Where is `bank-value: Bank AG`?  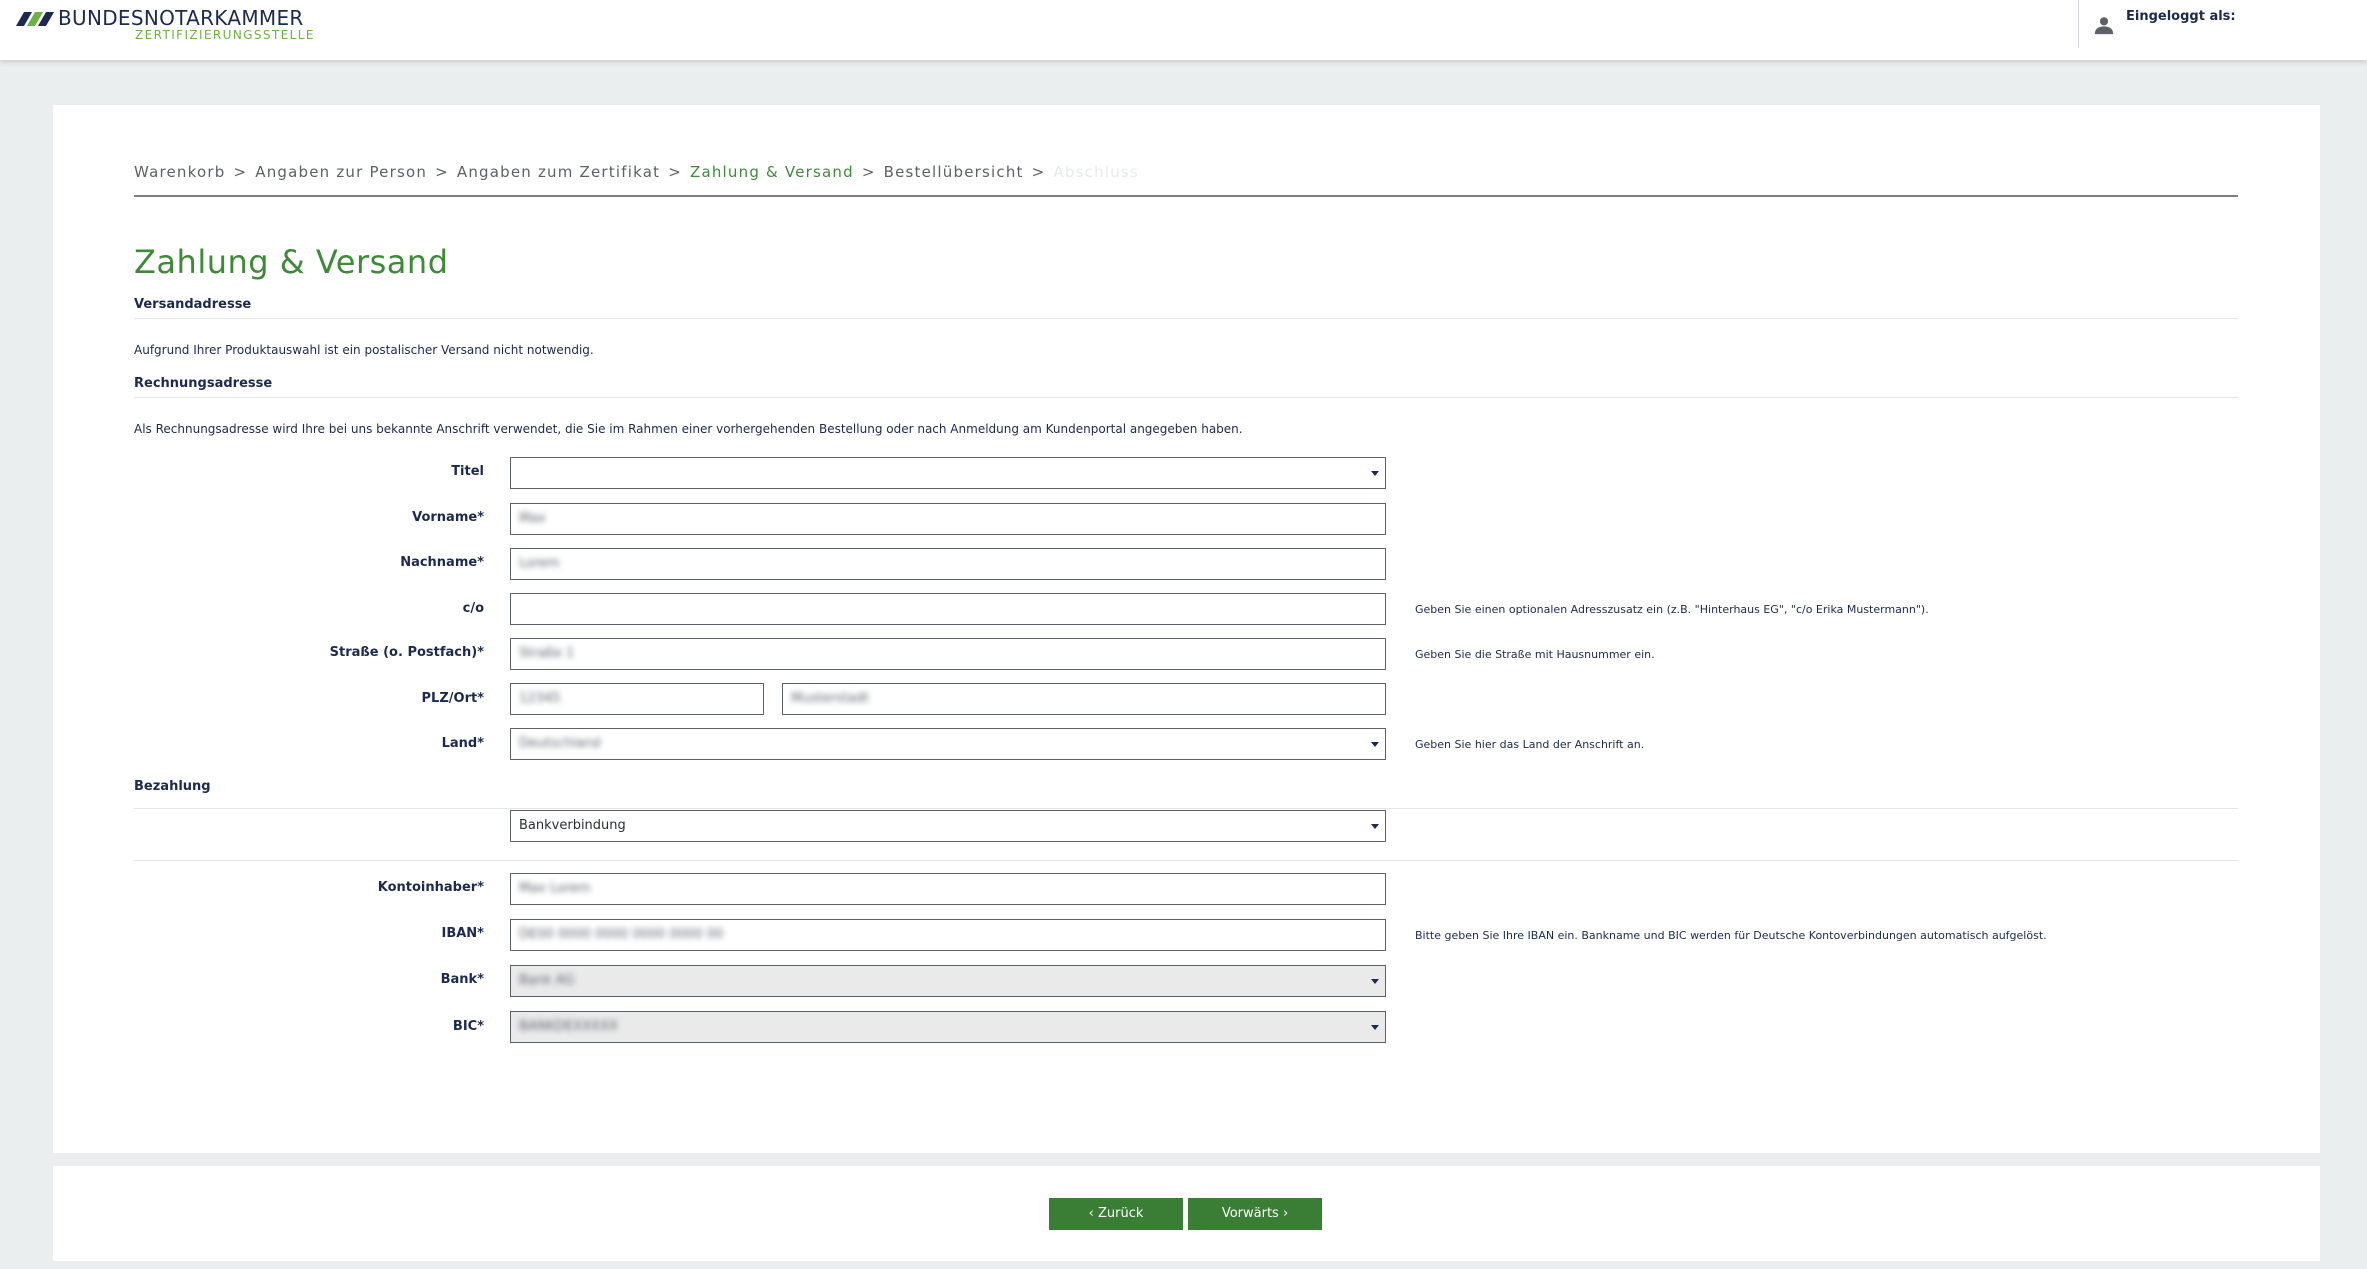 bank-value: Bank AG is located at coordinates (547, 980).